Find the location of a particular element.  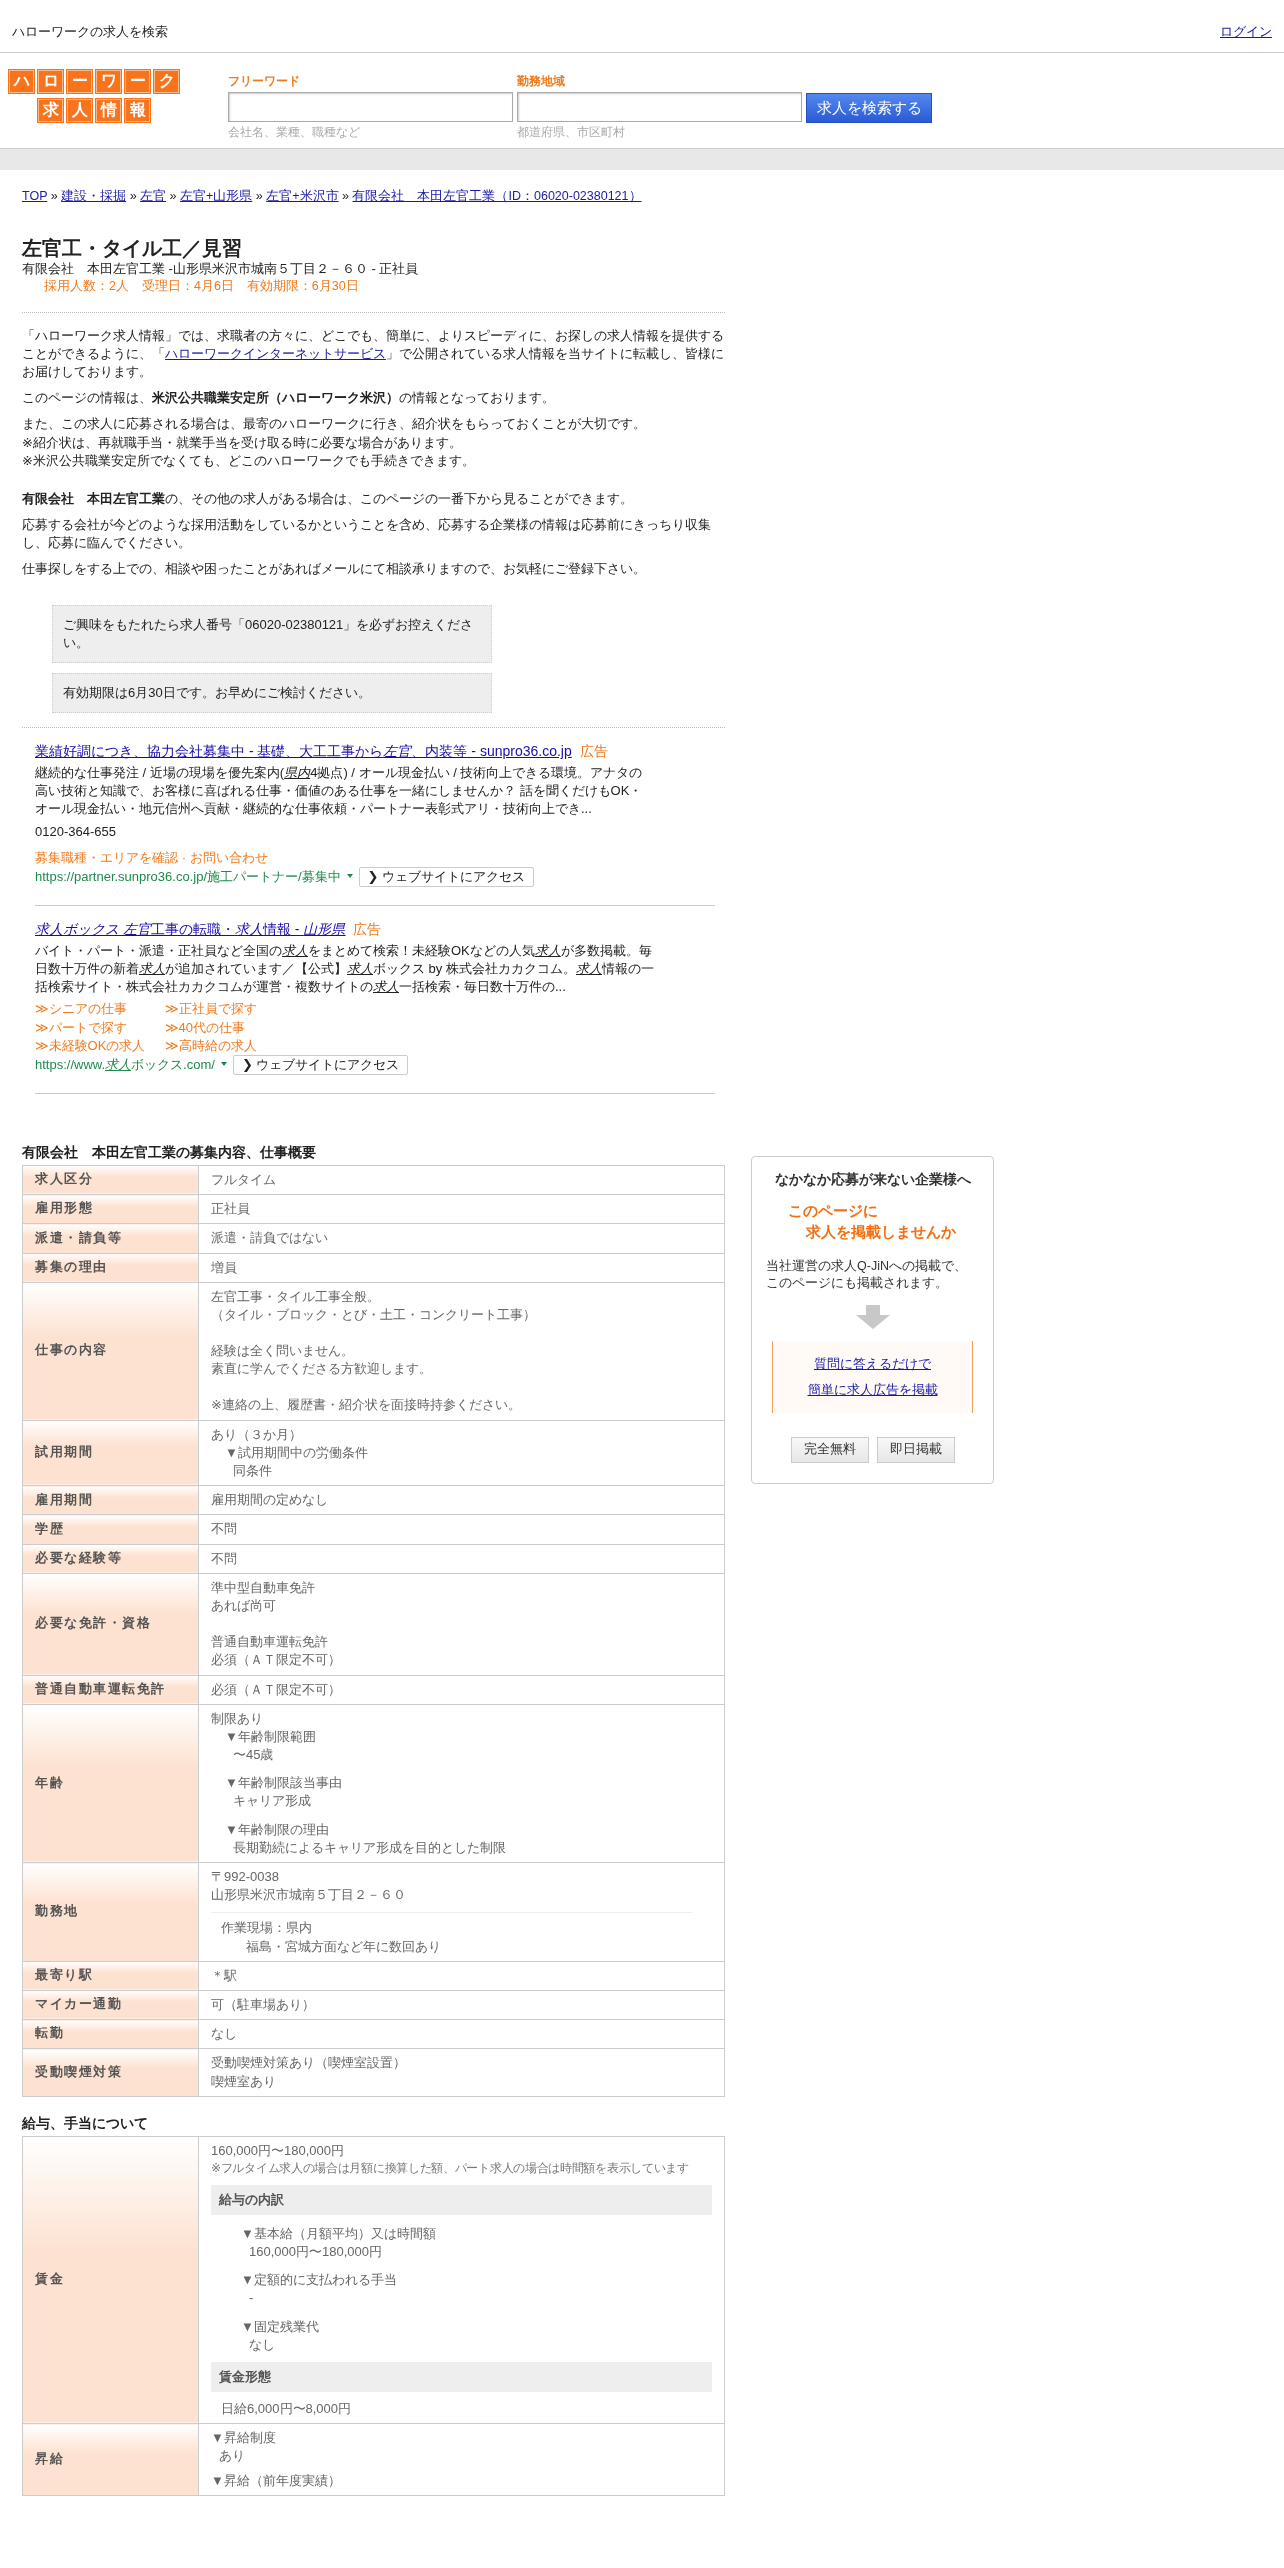

cell-text: 正社員 is located at coordinates (231, 1209).